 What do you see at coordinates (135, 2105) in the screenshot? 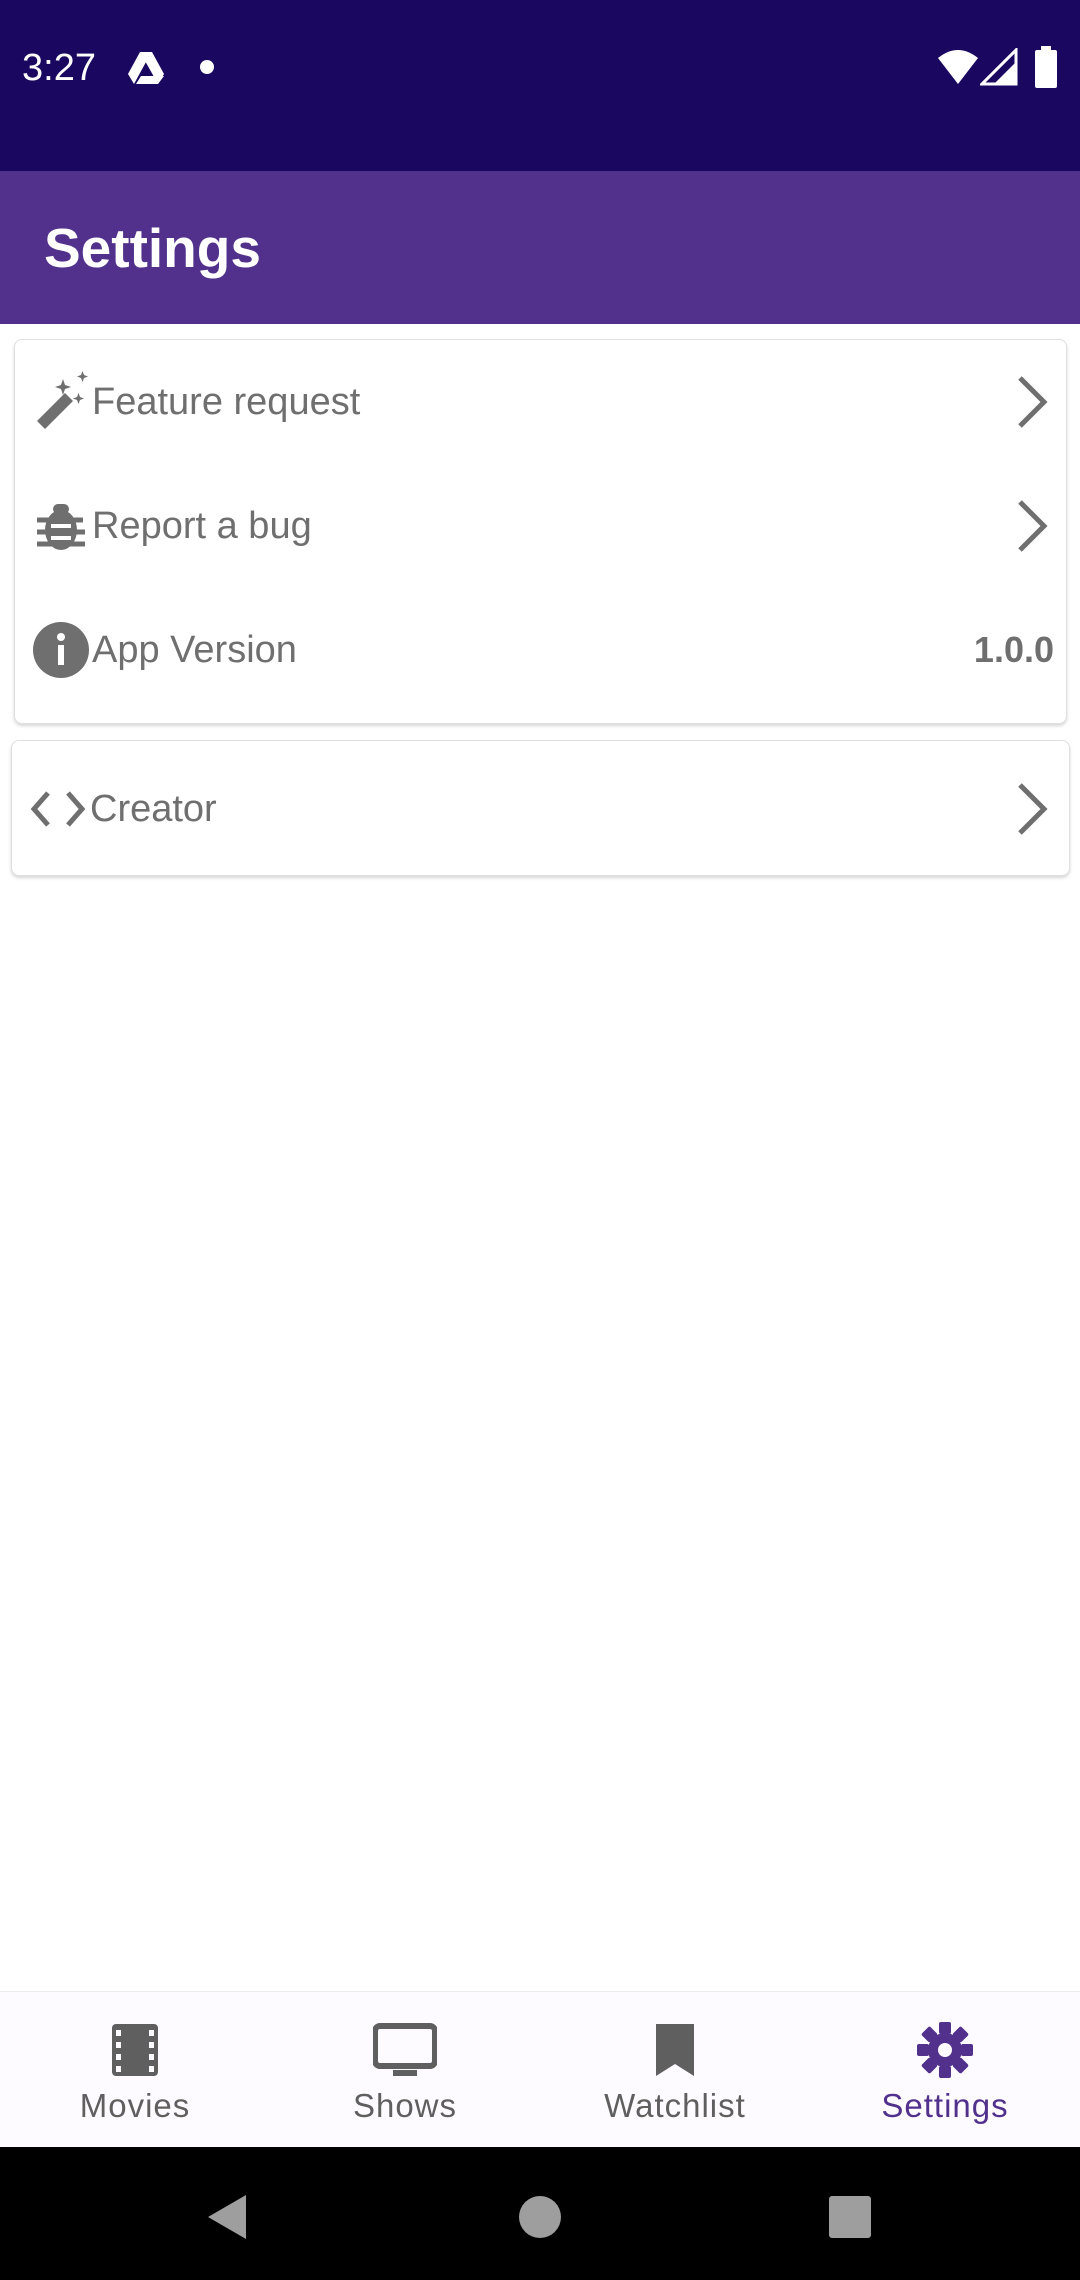
I see `nav-movies-label: Movies` at bounding box center [135, 2105].